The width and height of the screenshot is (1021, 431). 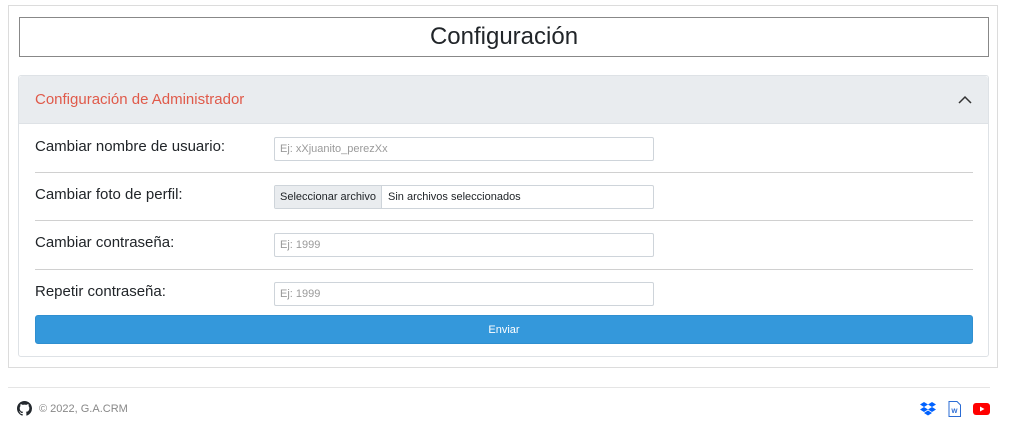 I want to click on copyright-text: © 2022, G.A.CRM, so click(x=83, y=408).